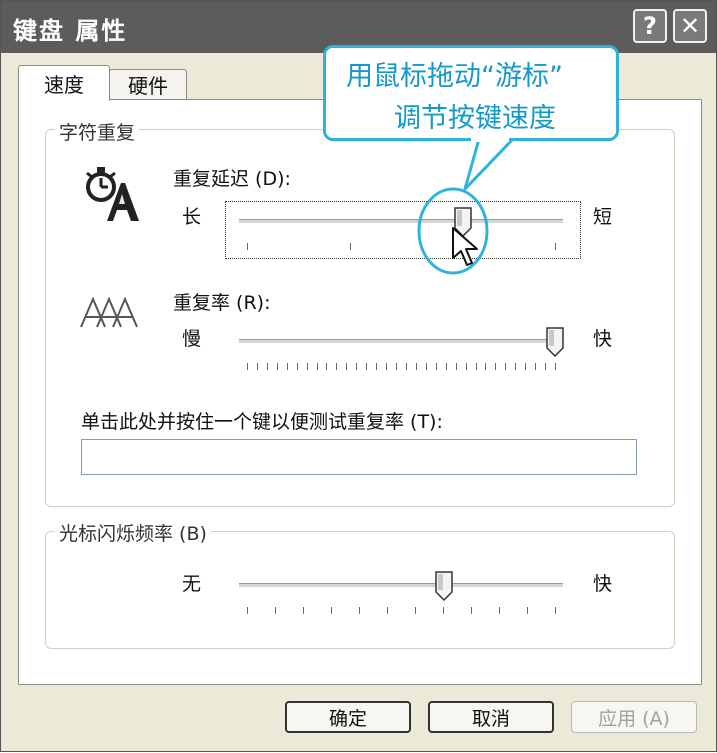 This screenshot has height=753, width=717. I want to click on cursor-blink-track, so click(401, 585).